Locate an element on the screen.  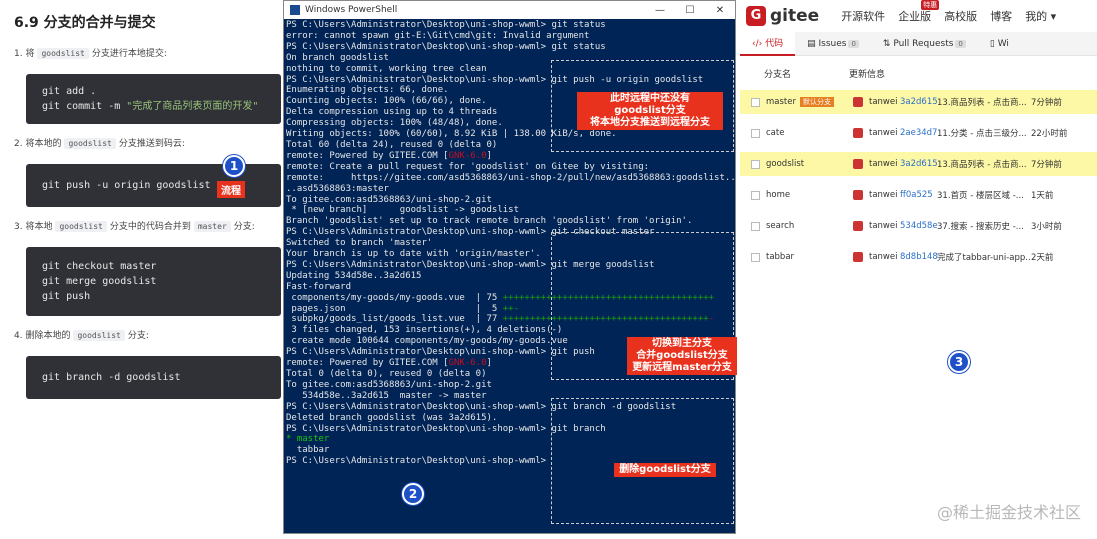
step-text: 分支进行本地提交: is located at coordinates (129, 54).